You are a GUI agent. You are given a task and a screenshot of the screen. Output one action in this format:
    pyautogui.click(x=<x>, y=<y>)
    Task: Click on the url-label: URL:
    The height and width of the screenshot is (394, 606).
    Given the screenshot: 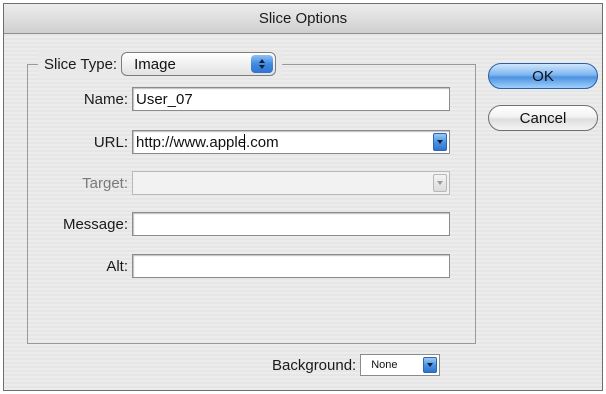 What is the action you would take?
    pyautogui.click(x=110, y=142)
    